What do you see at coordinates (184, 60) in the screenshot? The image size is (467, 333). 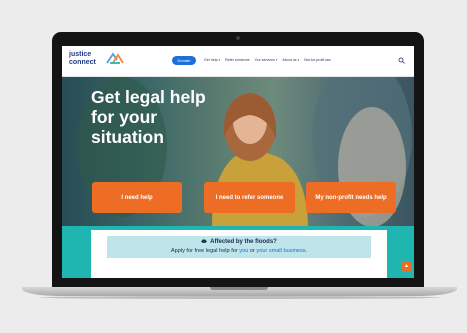 I see `donate-button: Donate` at bounding box center [184, 60].